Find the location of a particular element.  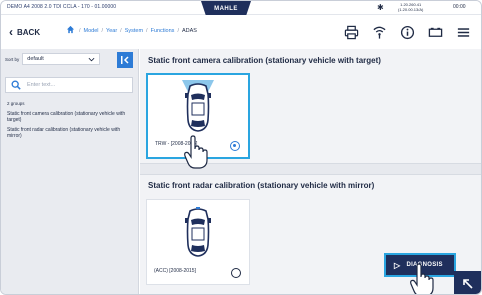

diagnosis-button: ▷ DIAGNOSIS is located at coordinates (420, 265).